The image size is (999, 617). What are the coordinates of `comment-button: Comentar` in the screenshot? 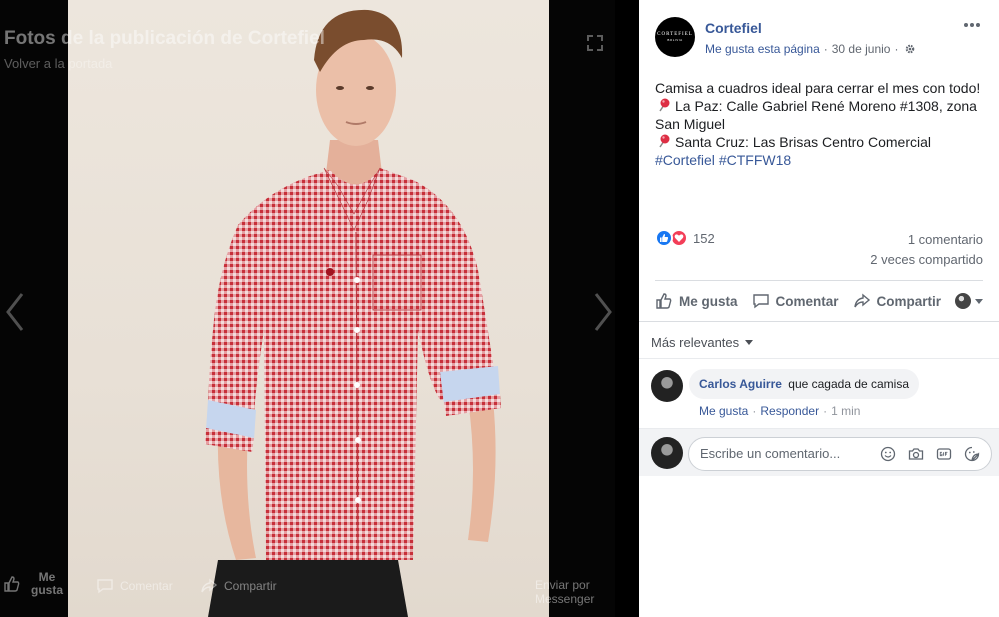 It's located at (795, 301).